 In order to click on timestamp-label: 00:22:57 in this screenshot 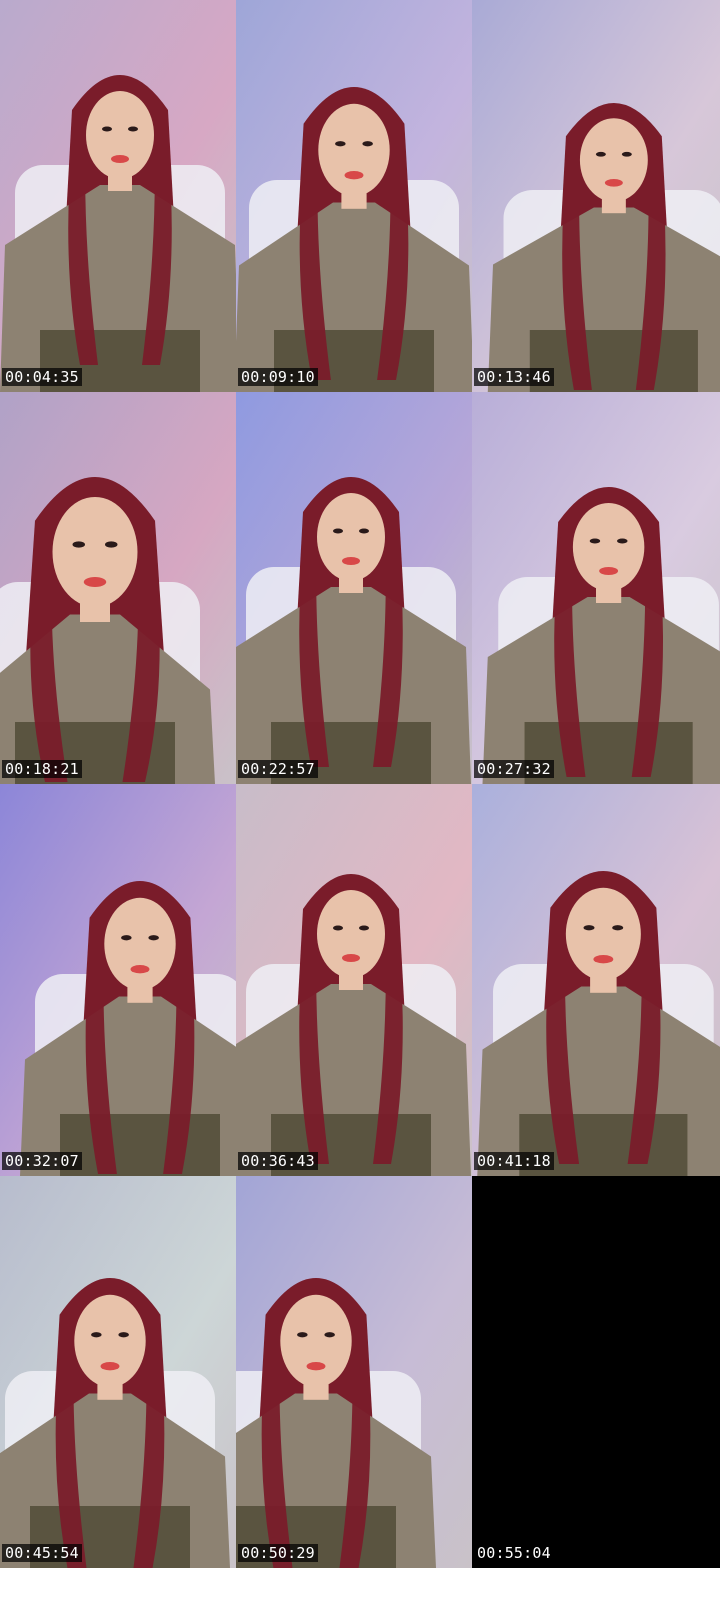, I will do `click(278, 769)`.